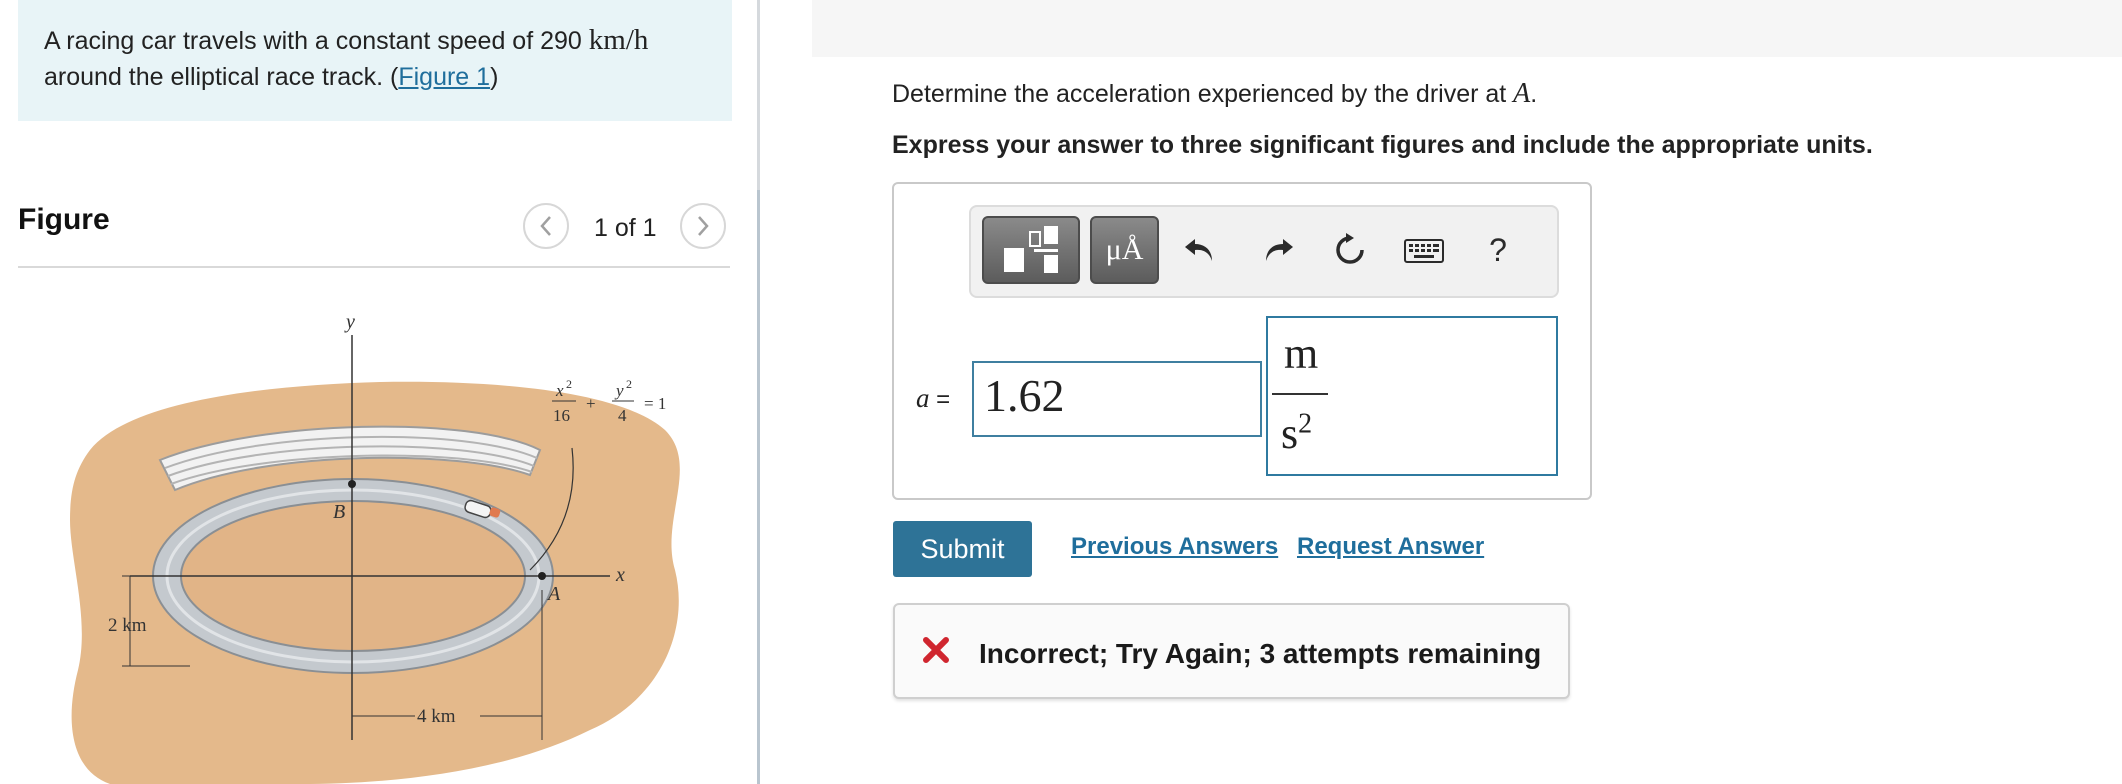  I want to click on unit-fraction-bar, so click(1300, 394).